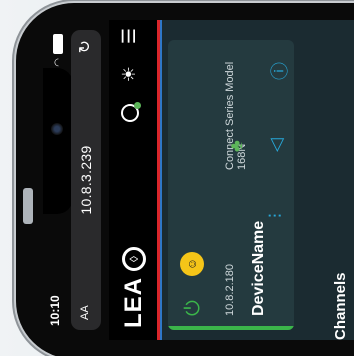 Image resolution: width=354 pixels, height=356 pixels. I want to click on broadcast-icon: ◁, so click(276, 145).